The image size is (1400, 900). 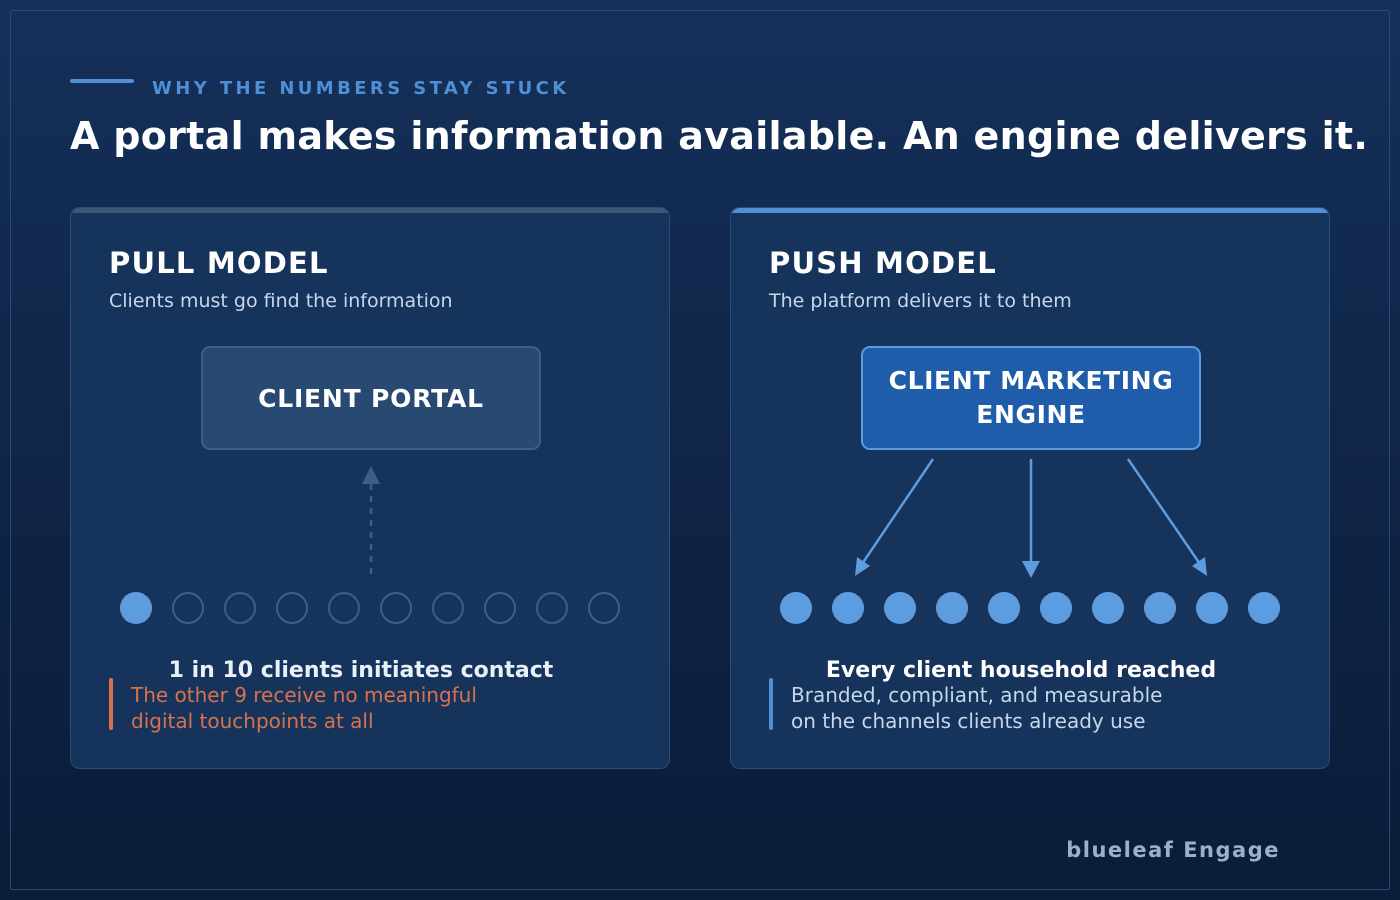 What do you see at coordinates (361, 88) in the screenshot?
I see `eyebrow-label: WHY THE NUMBERS STAY STUCK` at bounding box center [361, 88].